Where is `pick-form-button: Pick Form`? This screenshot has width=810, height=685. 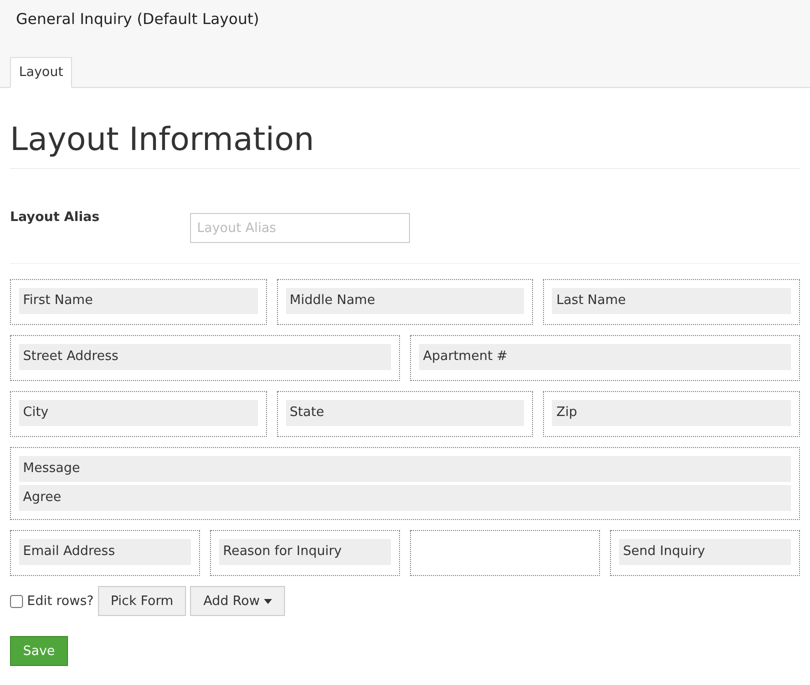 pick-form-button: Pick Form is located at coordinates (142, 601).